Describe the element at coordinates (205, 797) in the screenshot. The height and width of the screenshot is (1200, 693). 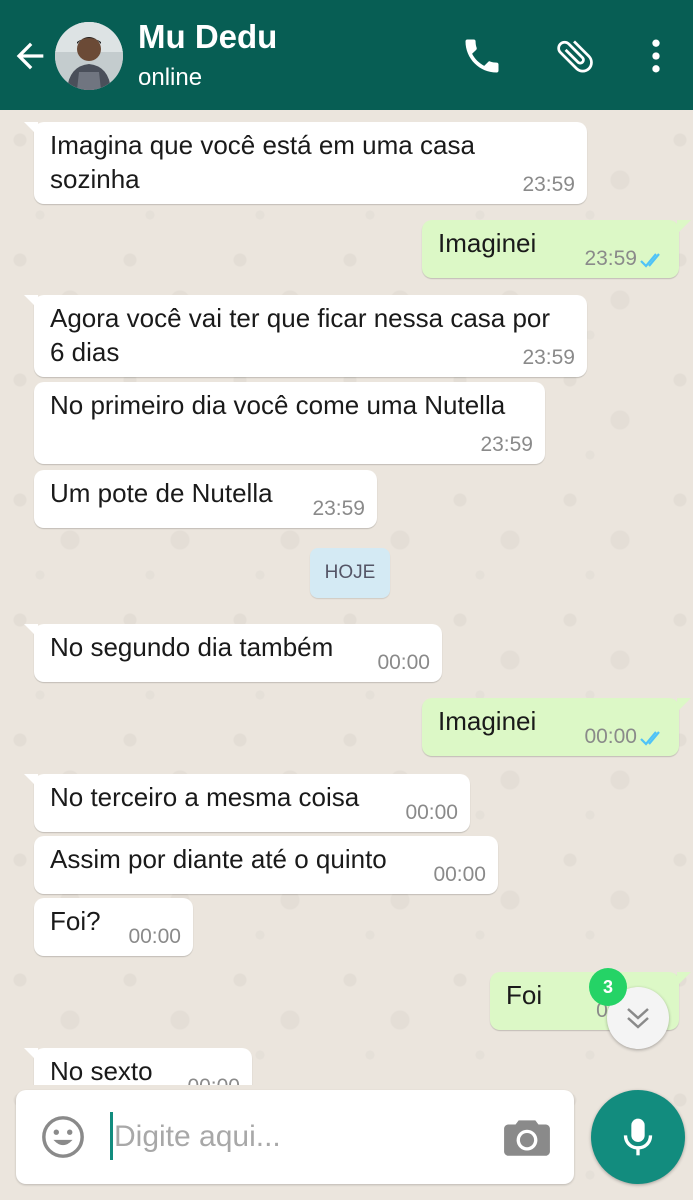
I see `message-text: No terceiro a mesma coisa` at that location.